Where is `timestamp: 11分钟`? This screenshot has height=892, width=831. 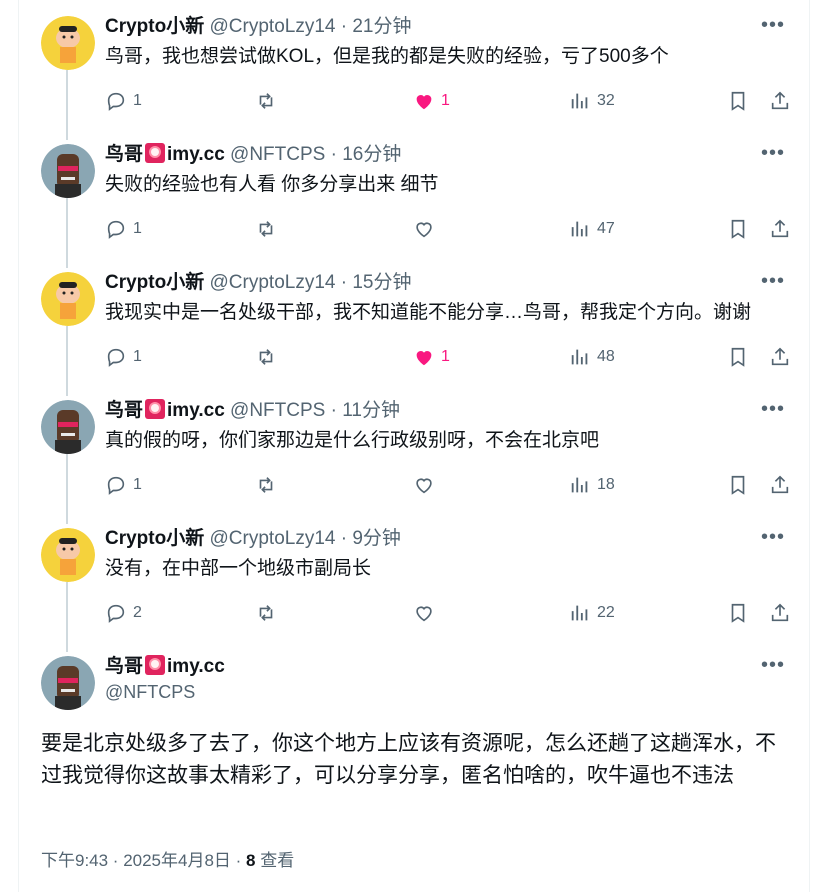 timestamp: 11分钟 is located at coordinates (371, 410).